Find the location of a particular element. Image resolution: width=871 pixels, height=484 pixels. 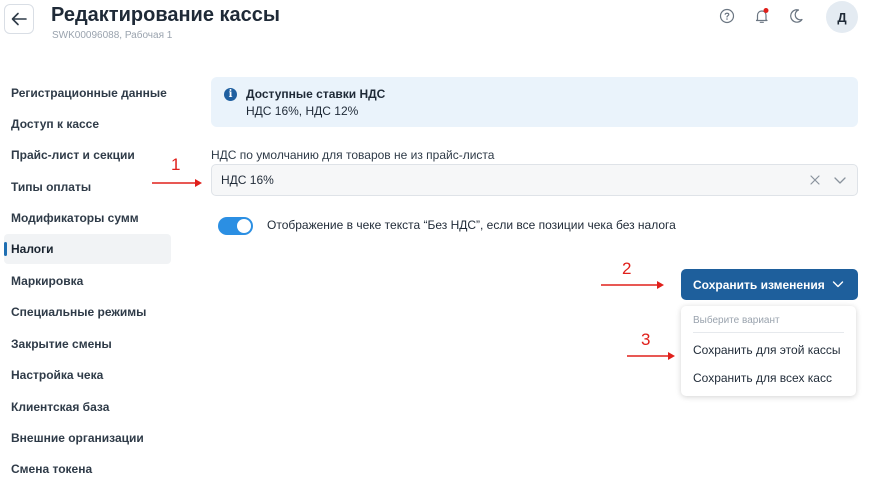

sidebar-item-registration: Регистрационные данные is located at coordinates (87, 93).